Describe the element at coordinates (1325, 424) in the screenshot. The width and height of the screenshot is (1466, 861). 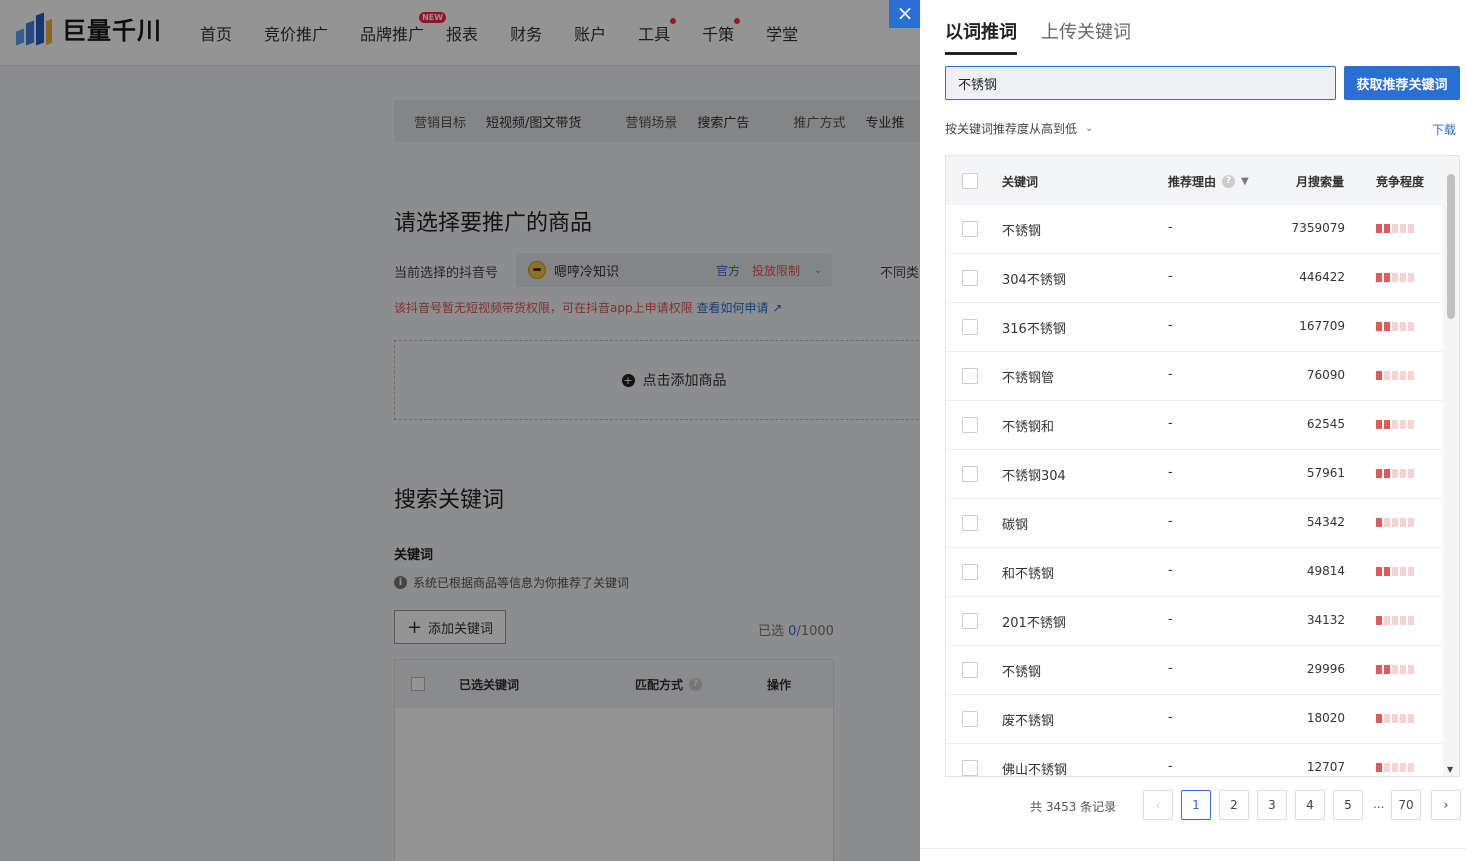
I see `row-volume: 62545` at that location.